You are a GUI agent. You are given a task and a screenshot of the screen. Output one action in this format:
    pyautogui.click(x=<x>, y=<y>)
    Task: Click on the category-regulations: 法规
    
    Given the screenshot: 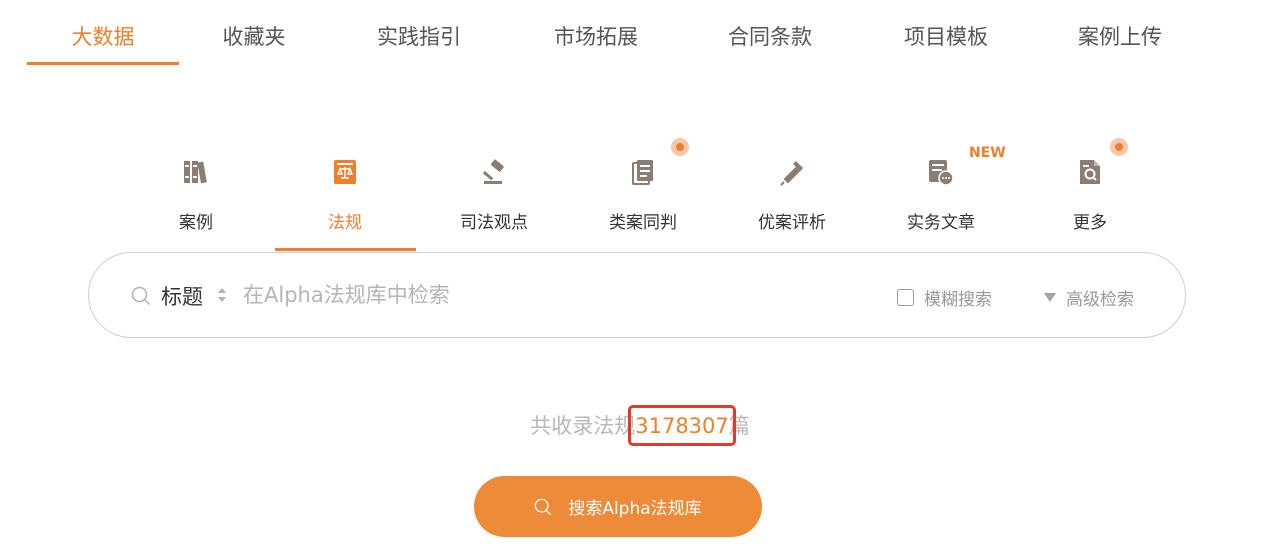 What is the action you would take?
    pyautogui.click(x=345, y=190)
    